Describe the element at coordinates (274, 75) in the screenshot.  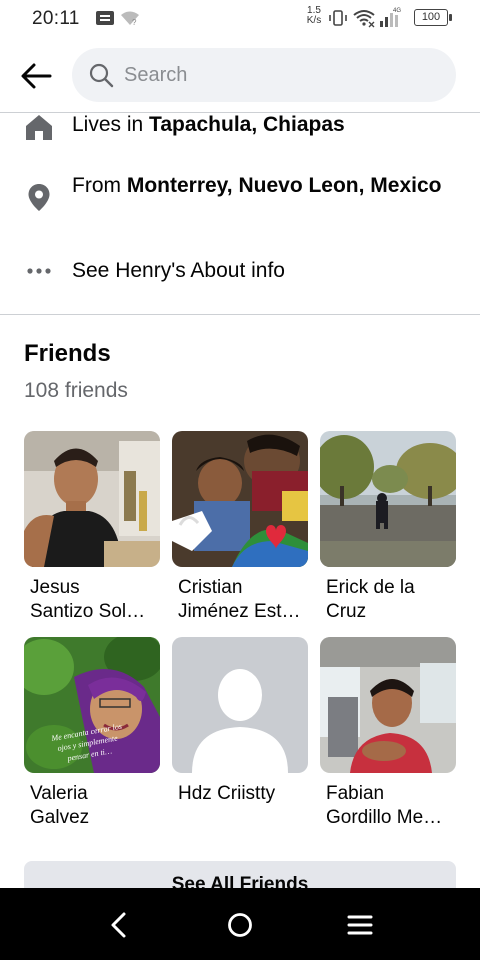
I see `search-input` at that location.